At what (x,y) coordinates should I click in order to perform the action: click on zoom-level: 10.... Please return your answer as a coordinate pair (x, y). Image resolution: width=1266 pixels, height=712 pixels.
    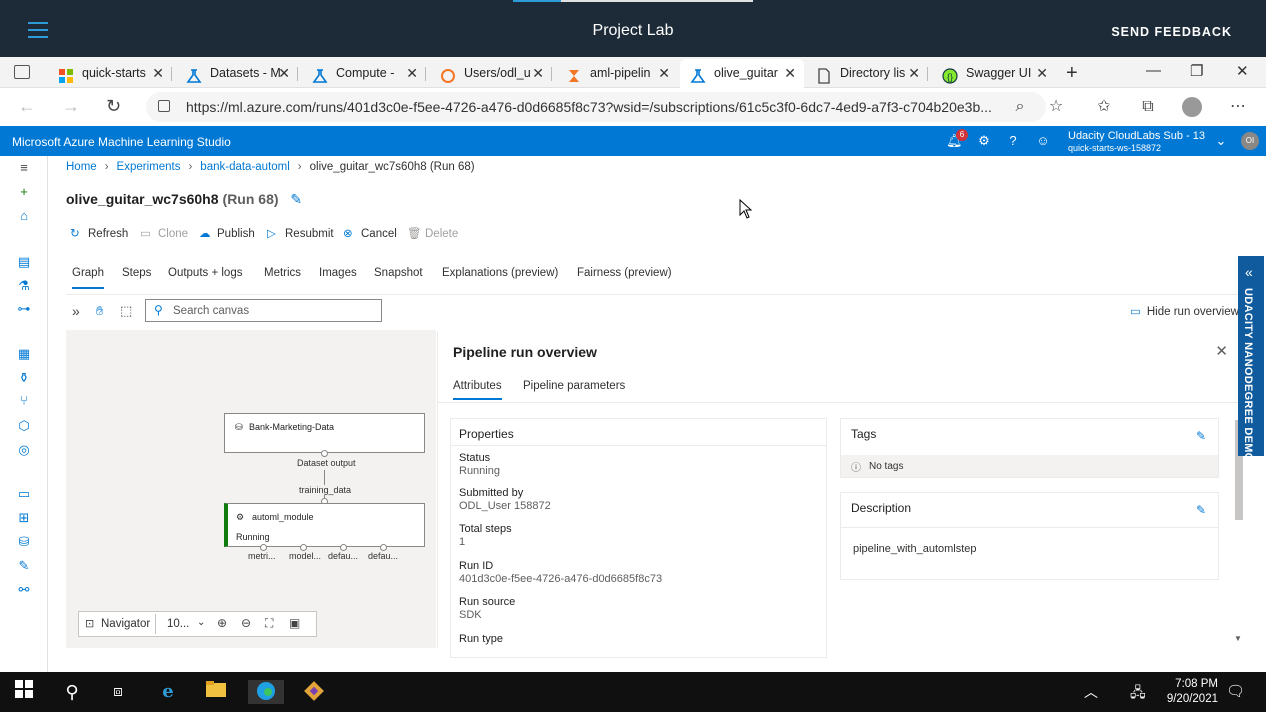
    Looking at the image, I should click on (178, 624).